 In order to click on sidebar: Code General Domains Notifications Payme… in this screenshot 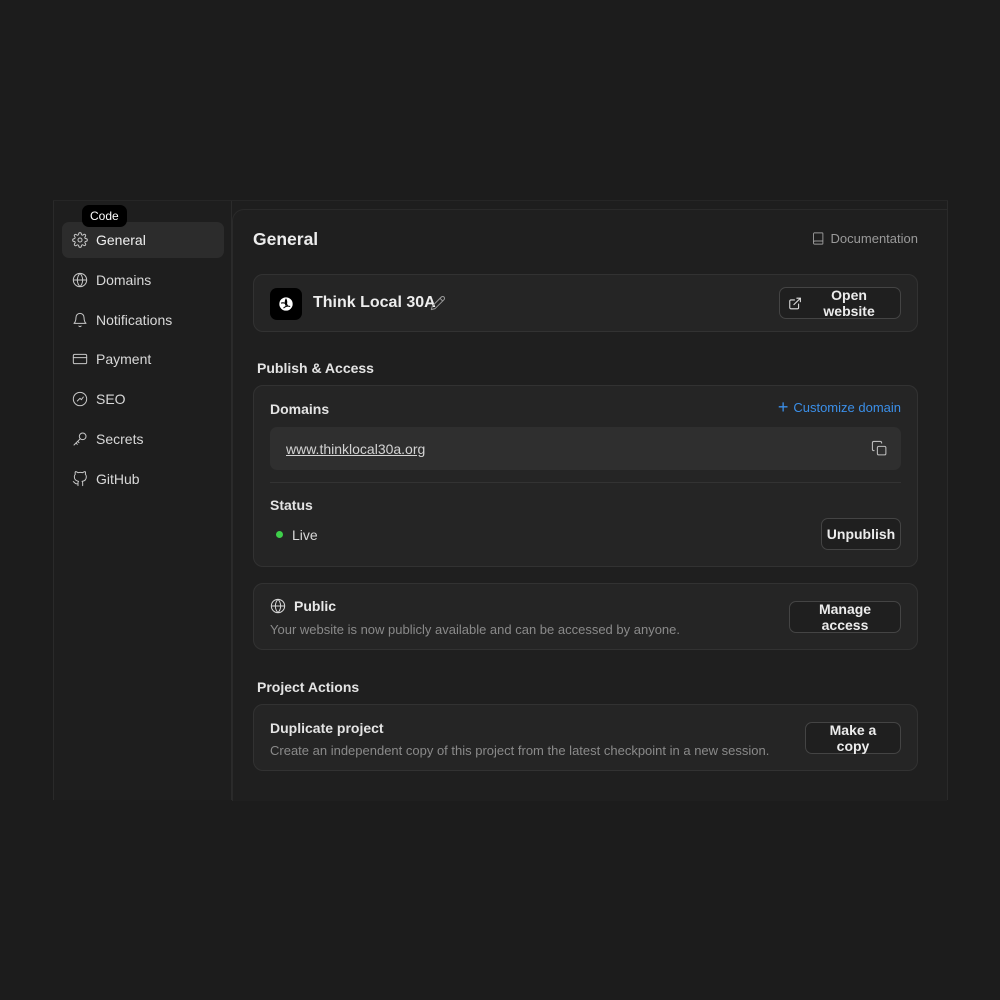, I will do `click(142, 500)`.